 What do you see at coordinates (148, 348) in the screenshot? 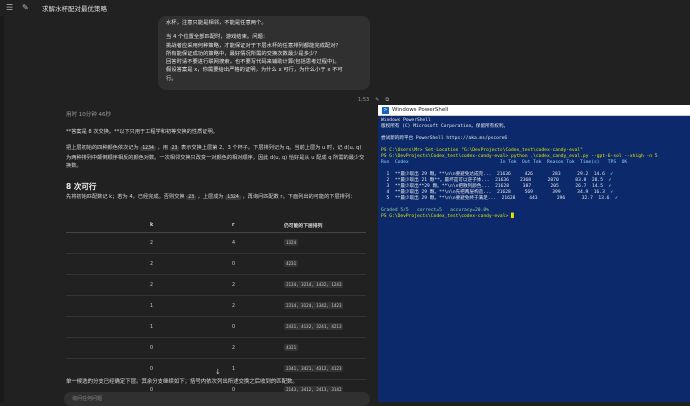
I see `cell-k: 0` at bounding box center [148, 348].